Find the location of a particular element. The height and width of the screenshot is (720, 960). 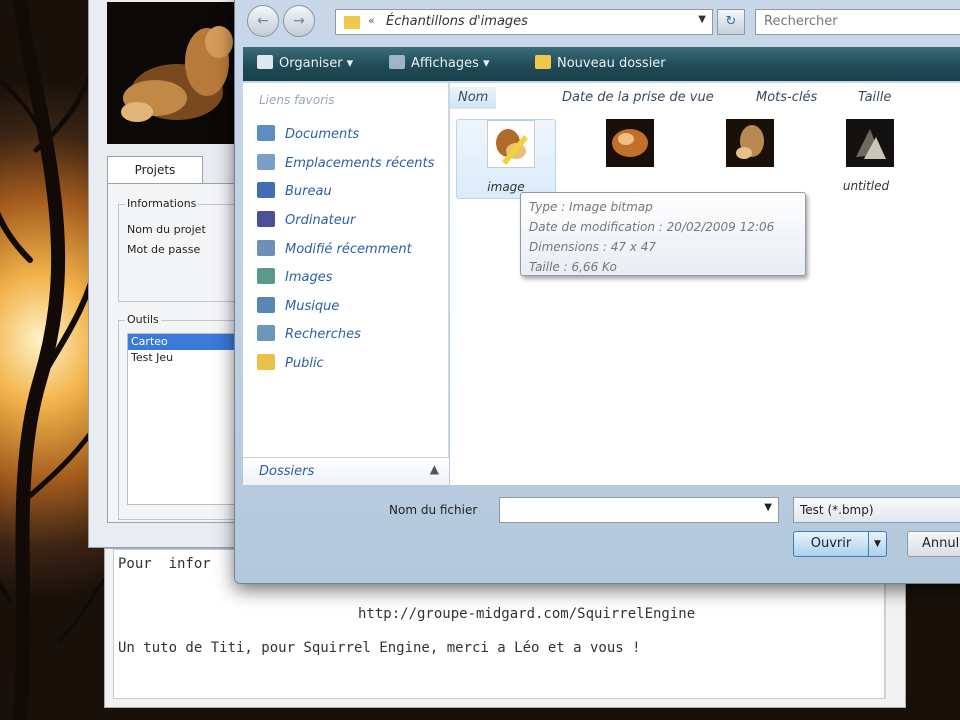

sidebar-item-pictures: Images is located at coordinates (295, 278).